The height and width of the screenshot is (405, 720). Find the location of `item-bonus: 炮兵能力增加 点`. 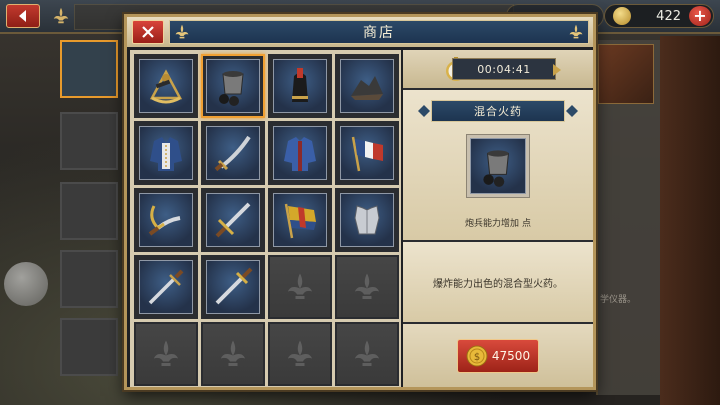

item-bonus: 炮兵能力增加 点 is located at coordinates (498, 222).